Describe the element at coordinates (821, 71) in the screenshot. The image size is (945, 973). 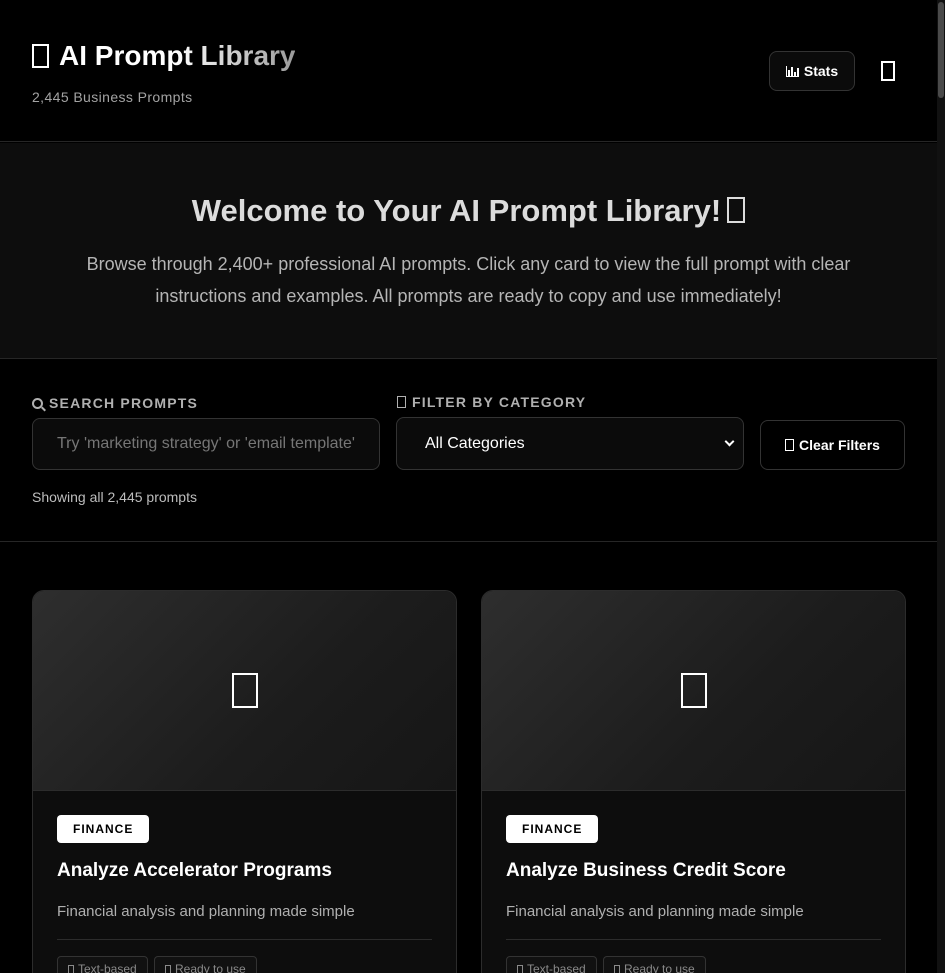
I see `stats-button-label: Stats` at that location.